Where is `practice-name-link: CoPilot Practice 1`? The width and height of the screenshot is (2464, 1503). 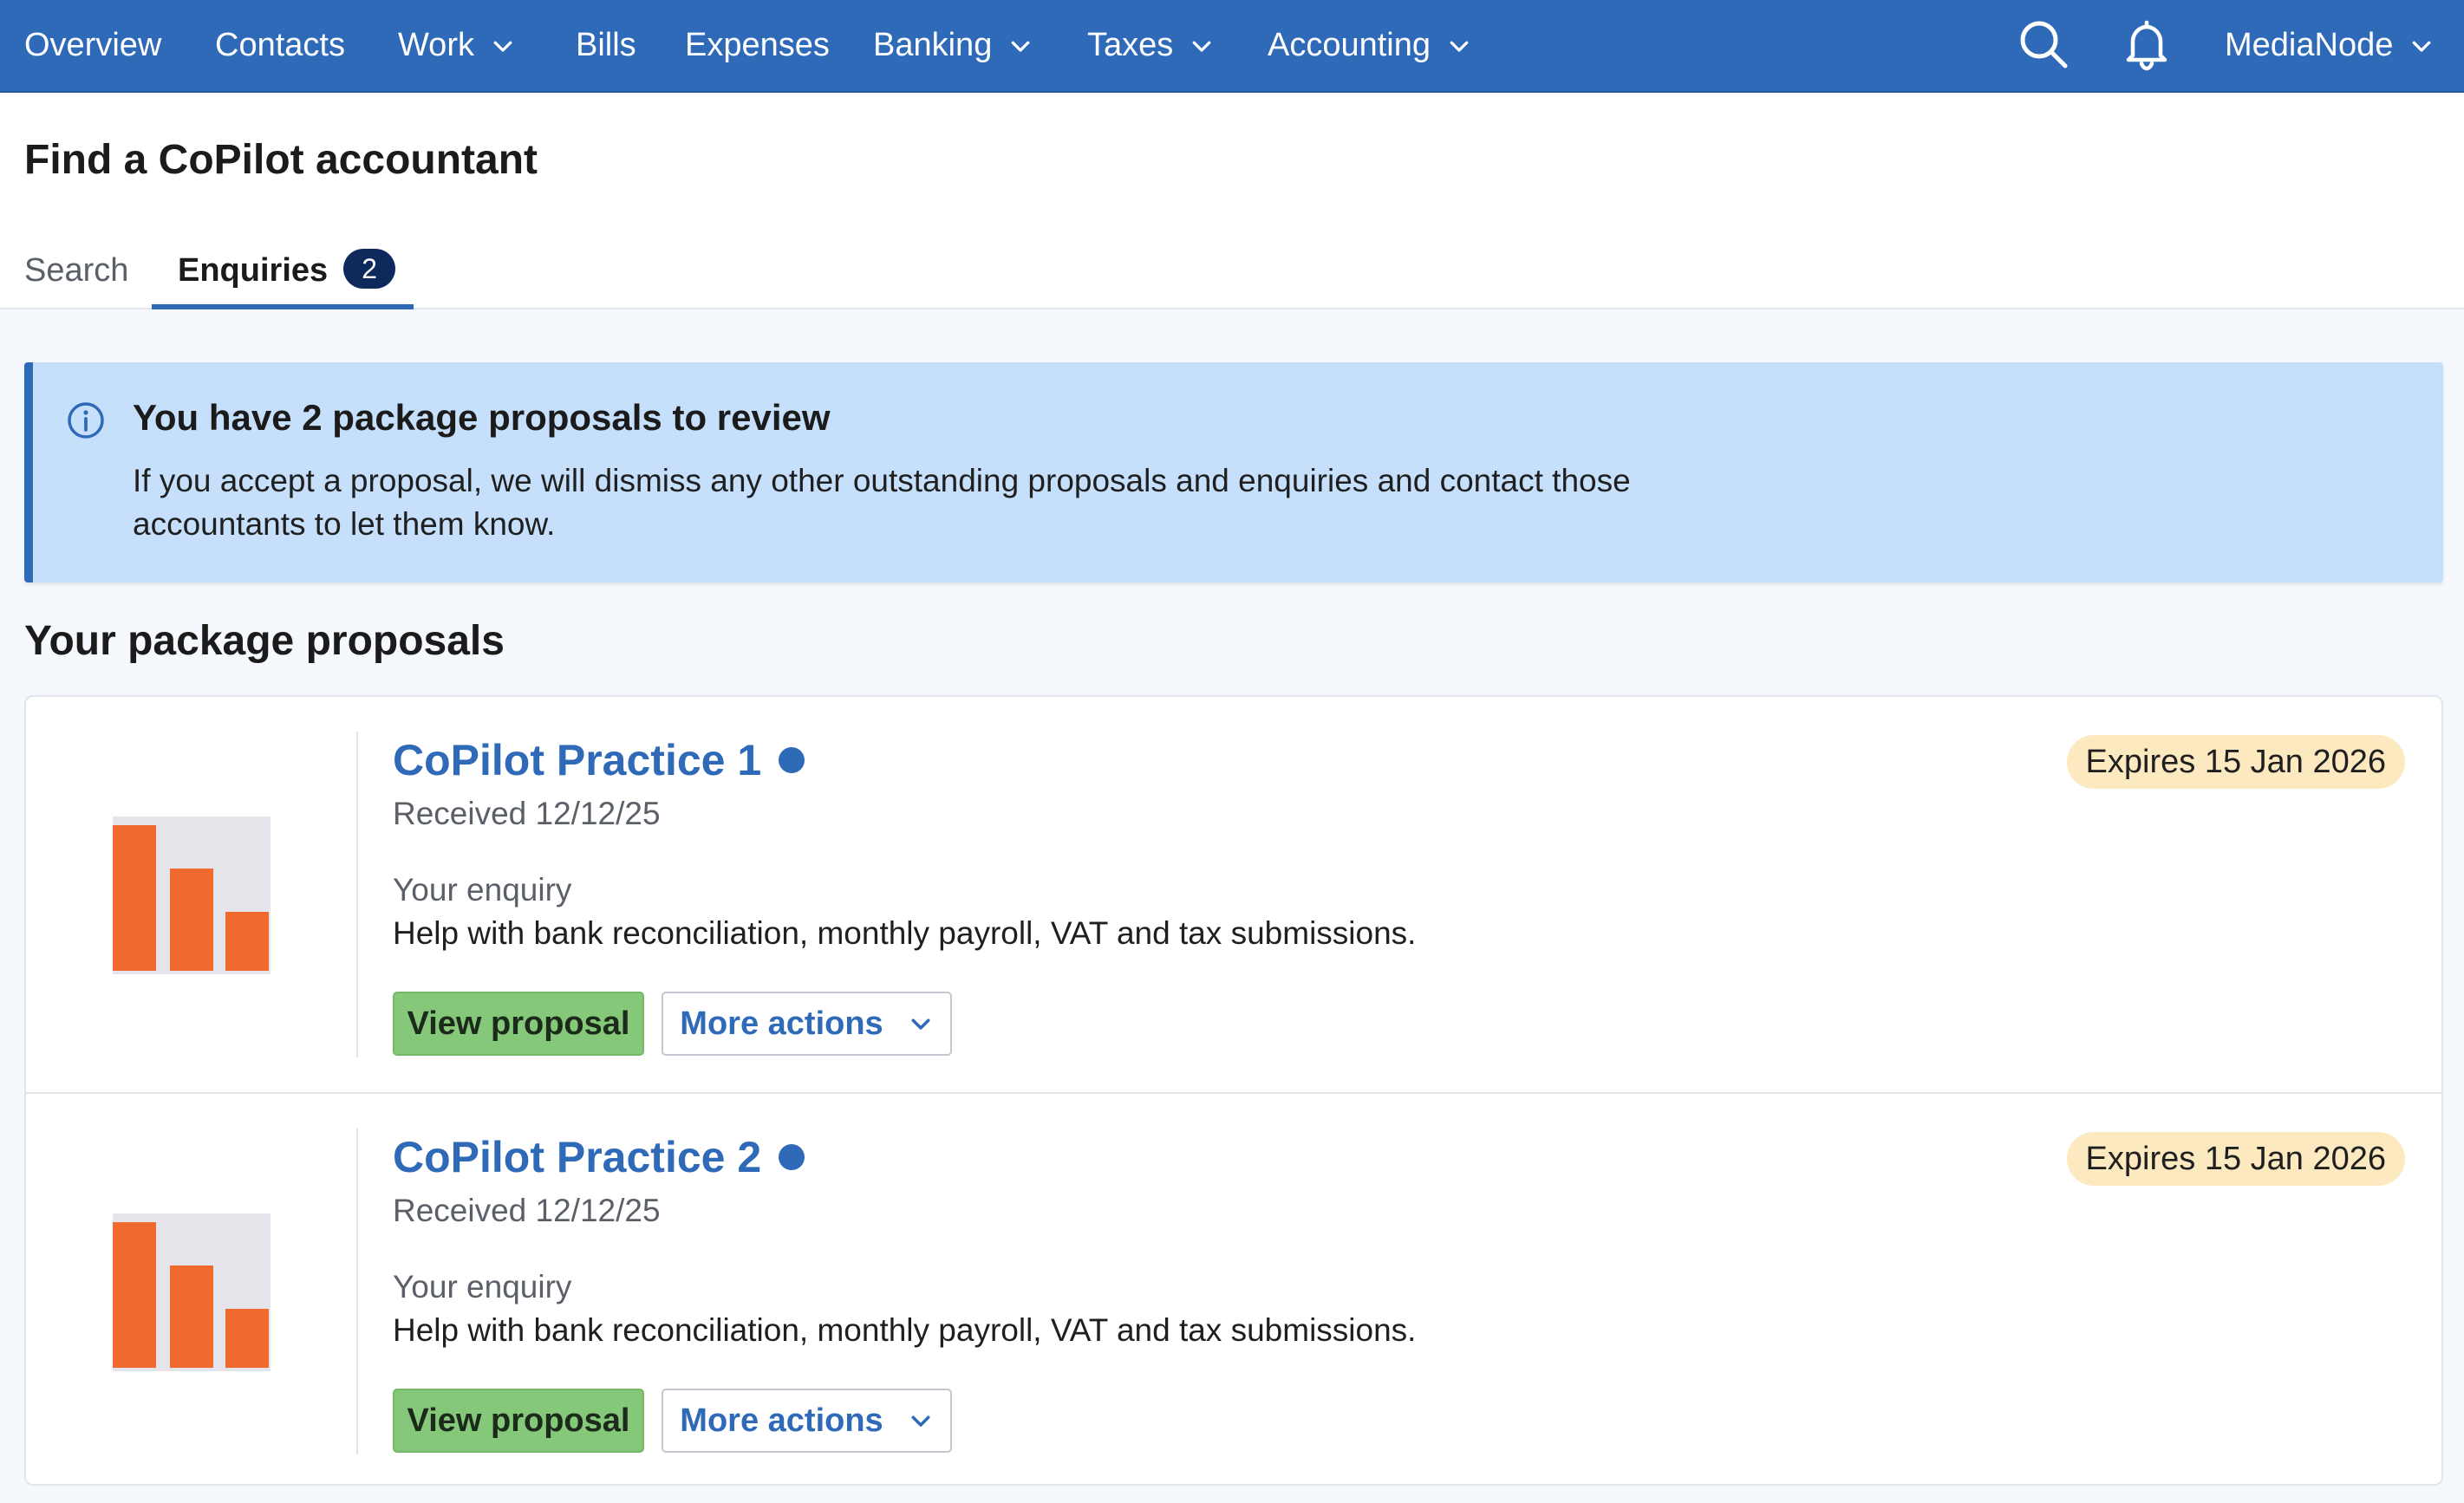
practice-name-link: CoPilot Practice 1 is located at coordinates (599, 760).